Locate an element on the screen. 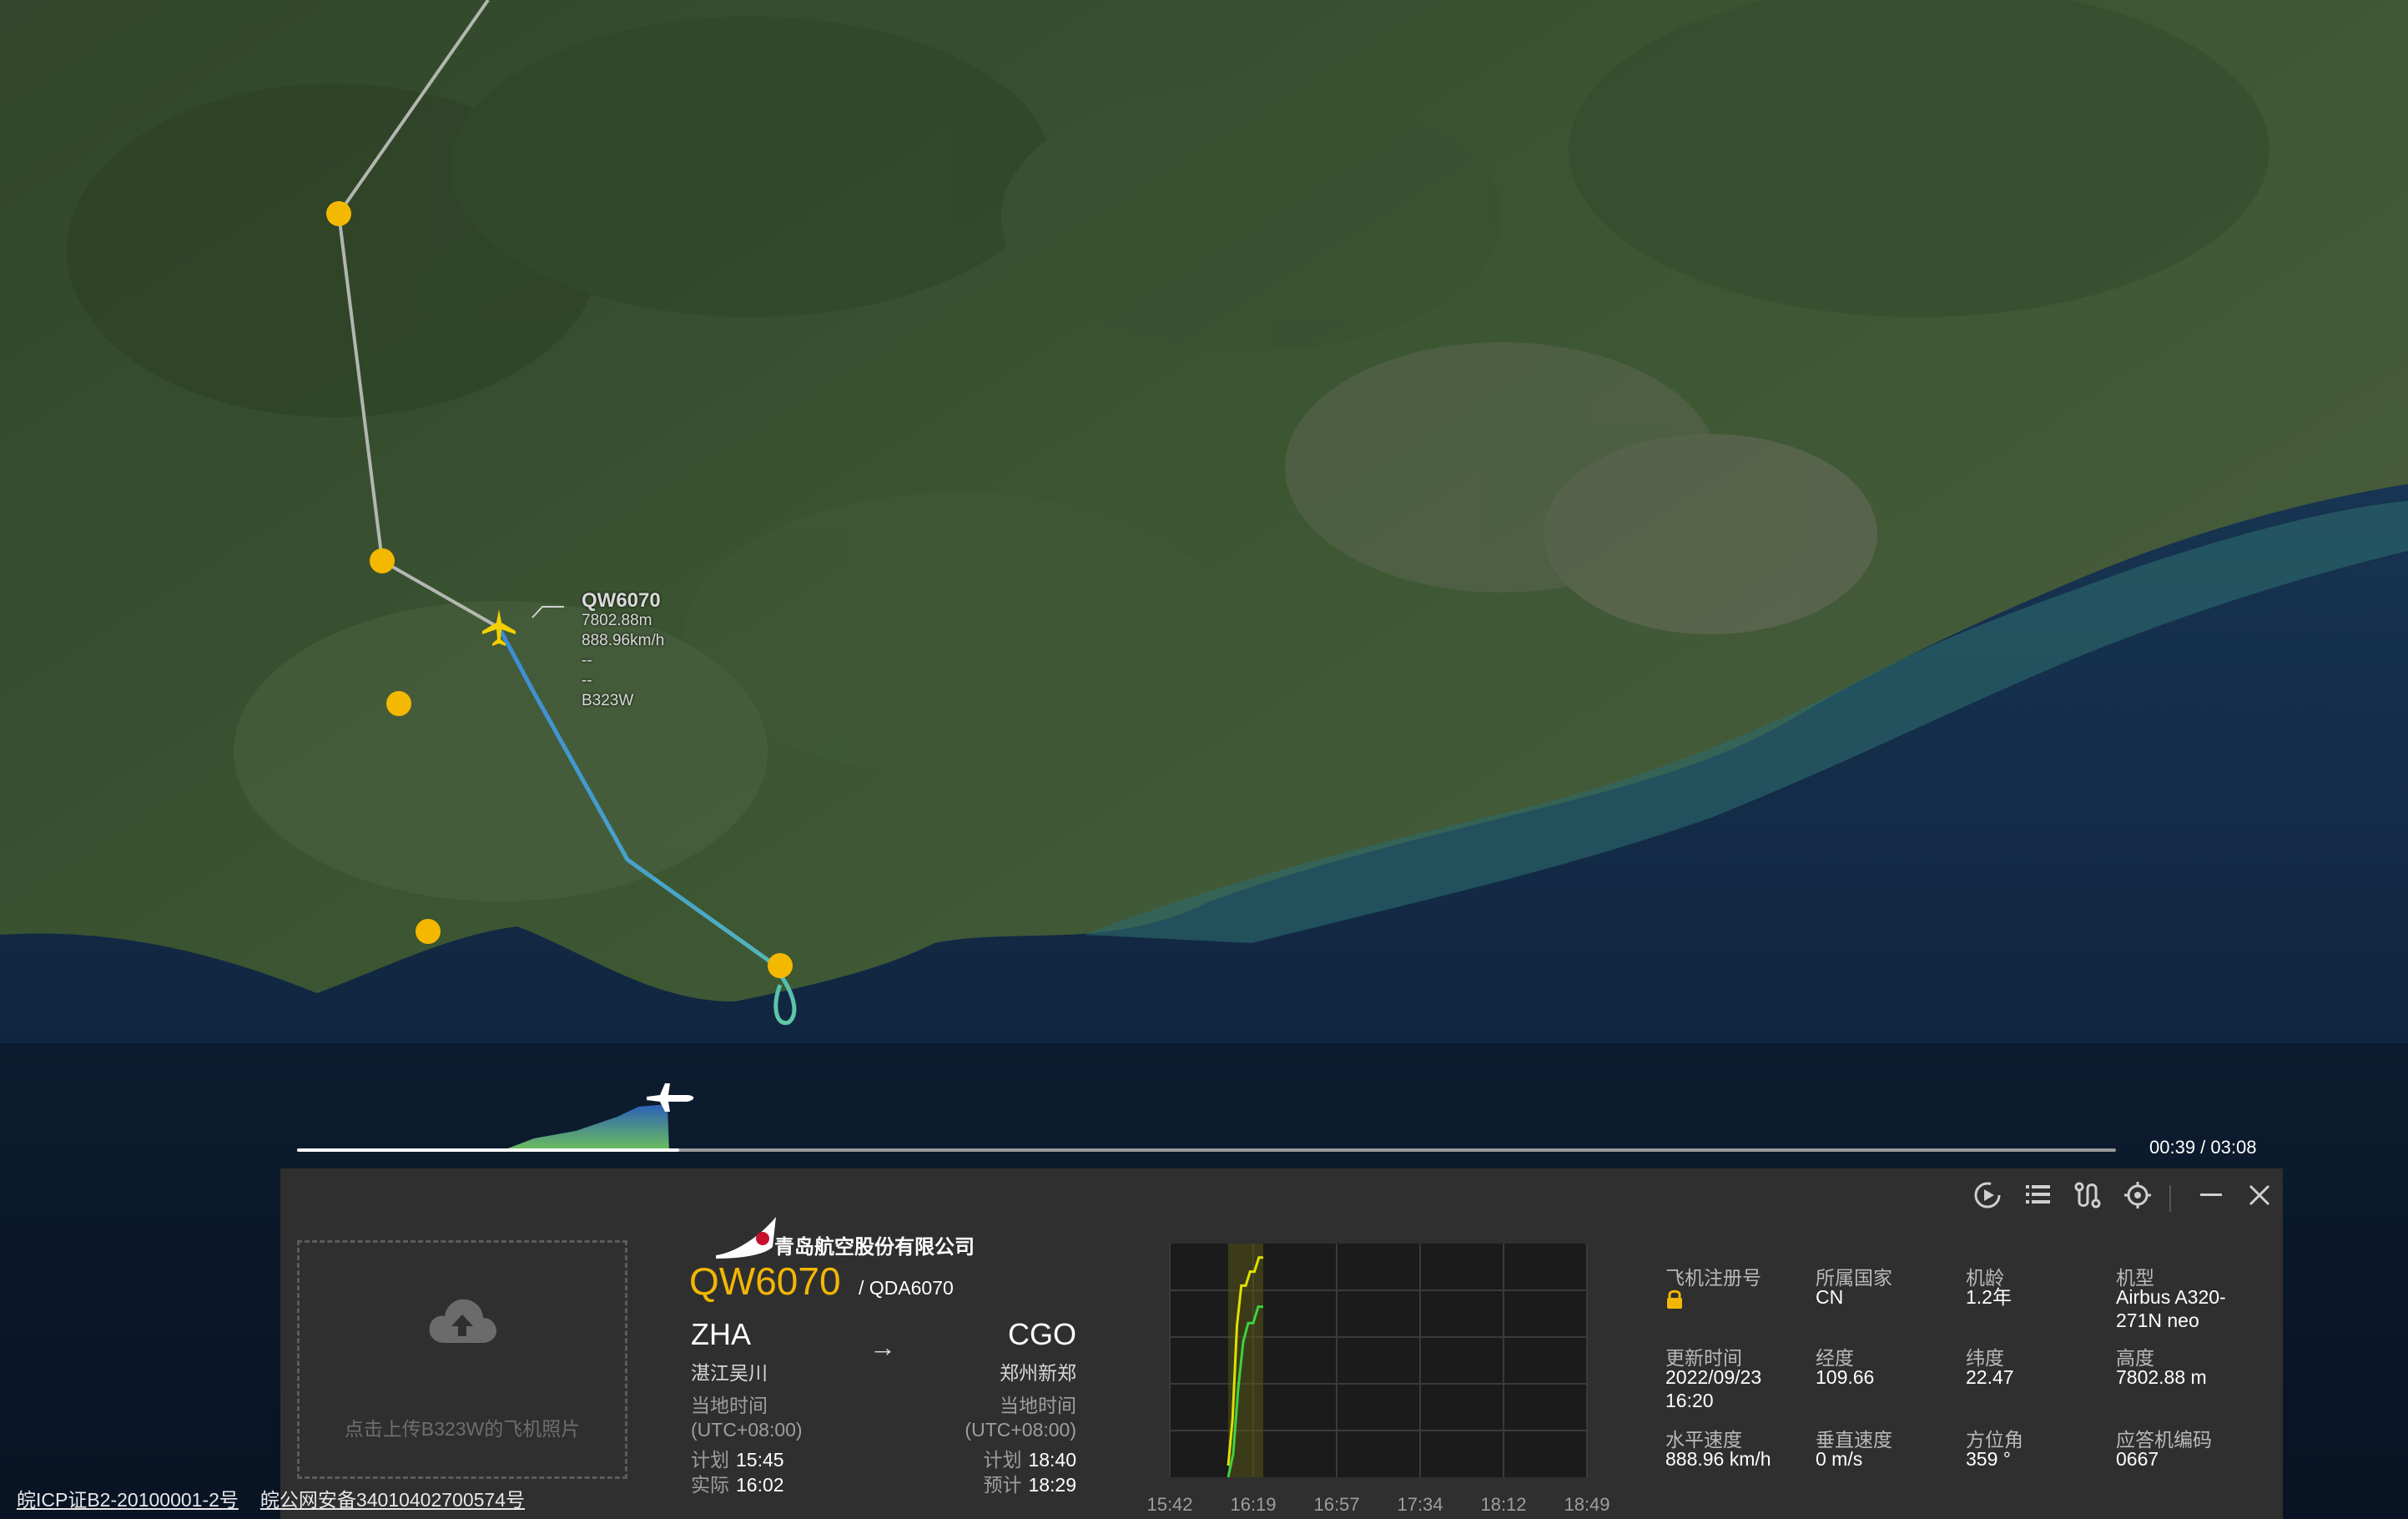 The image size is (2408, 1519). origin-actual-label: 实际 is located at coordinates (710, 1485).